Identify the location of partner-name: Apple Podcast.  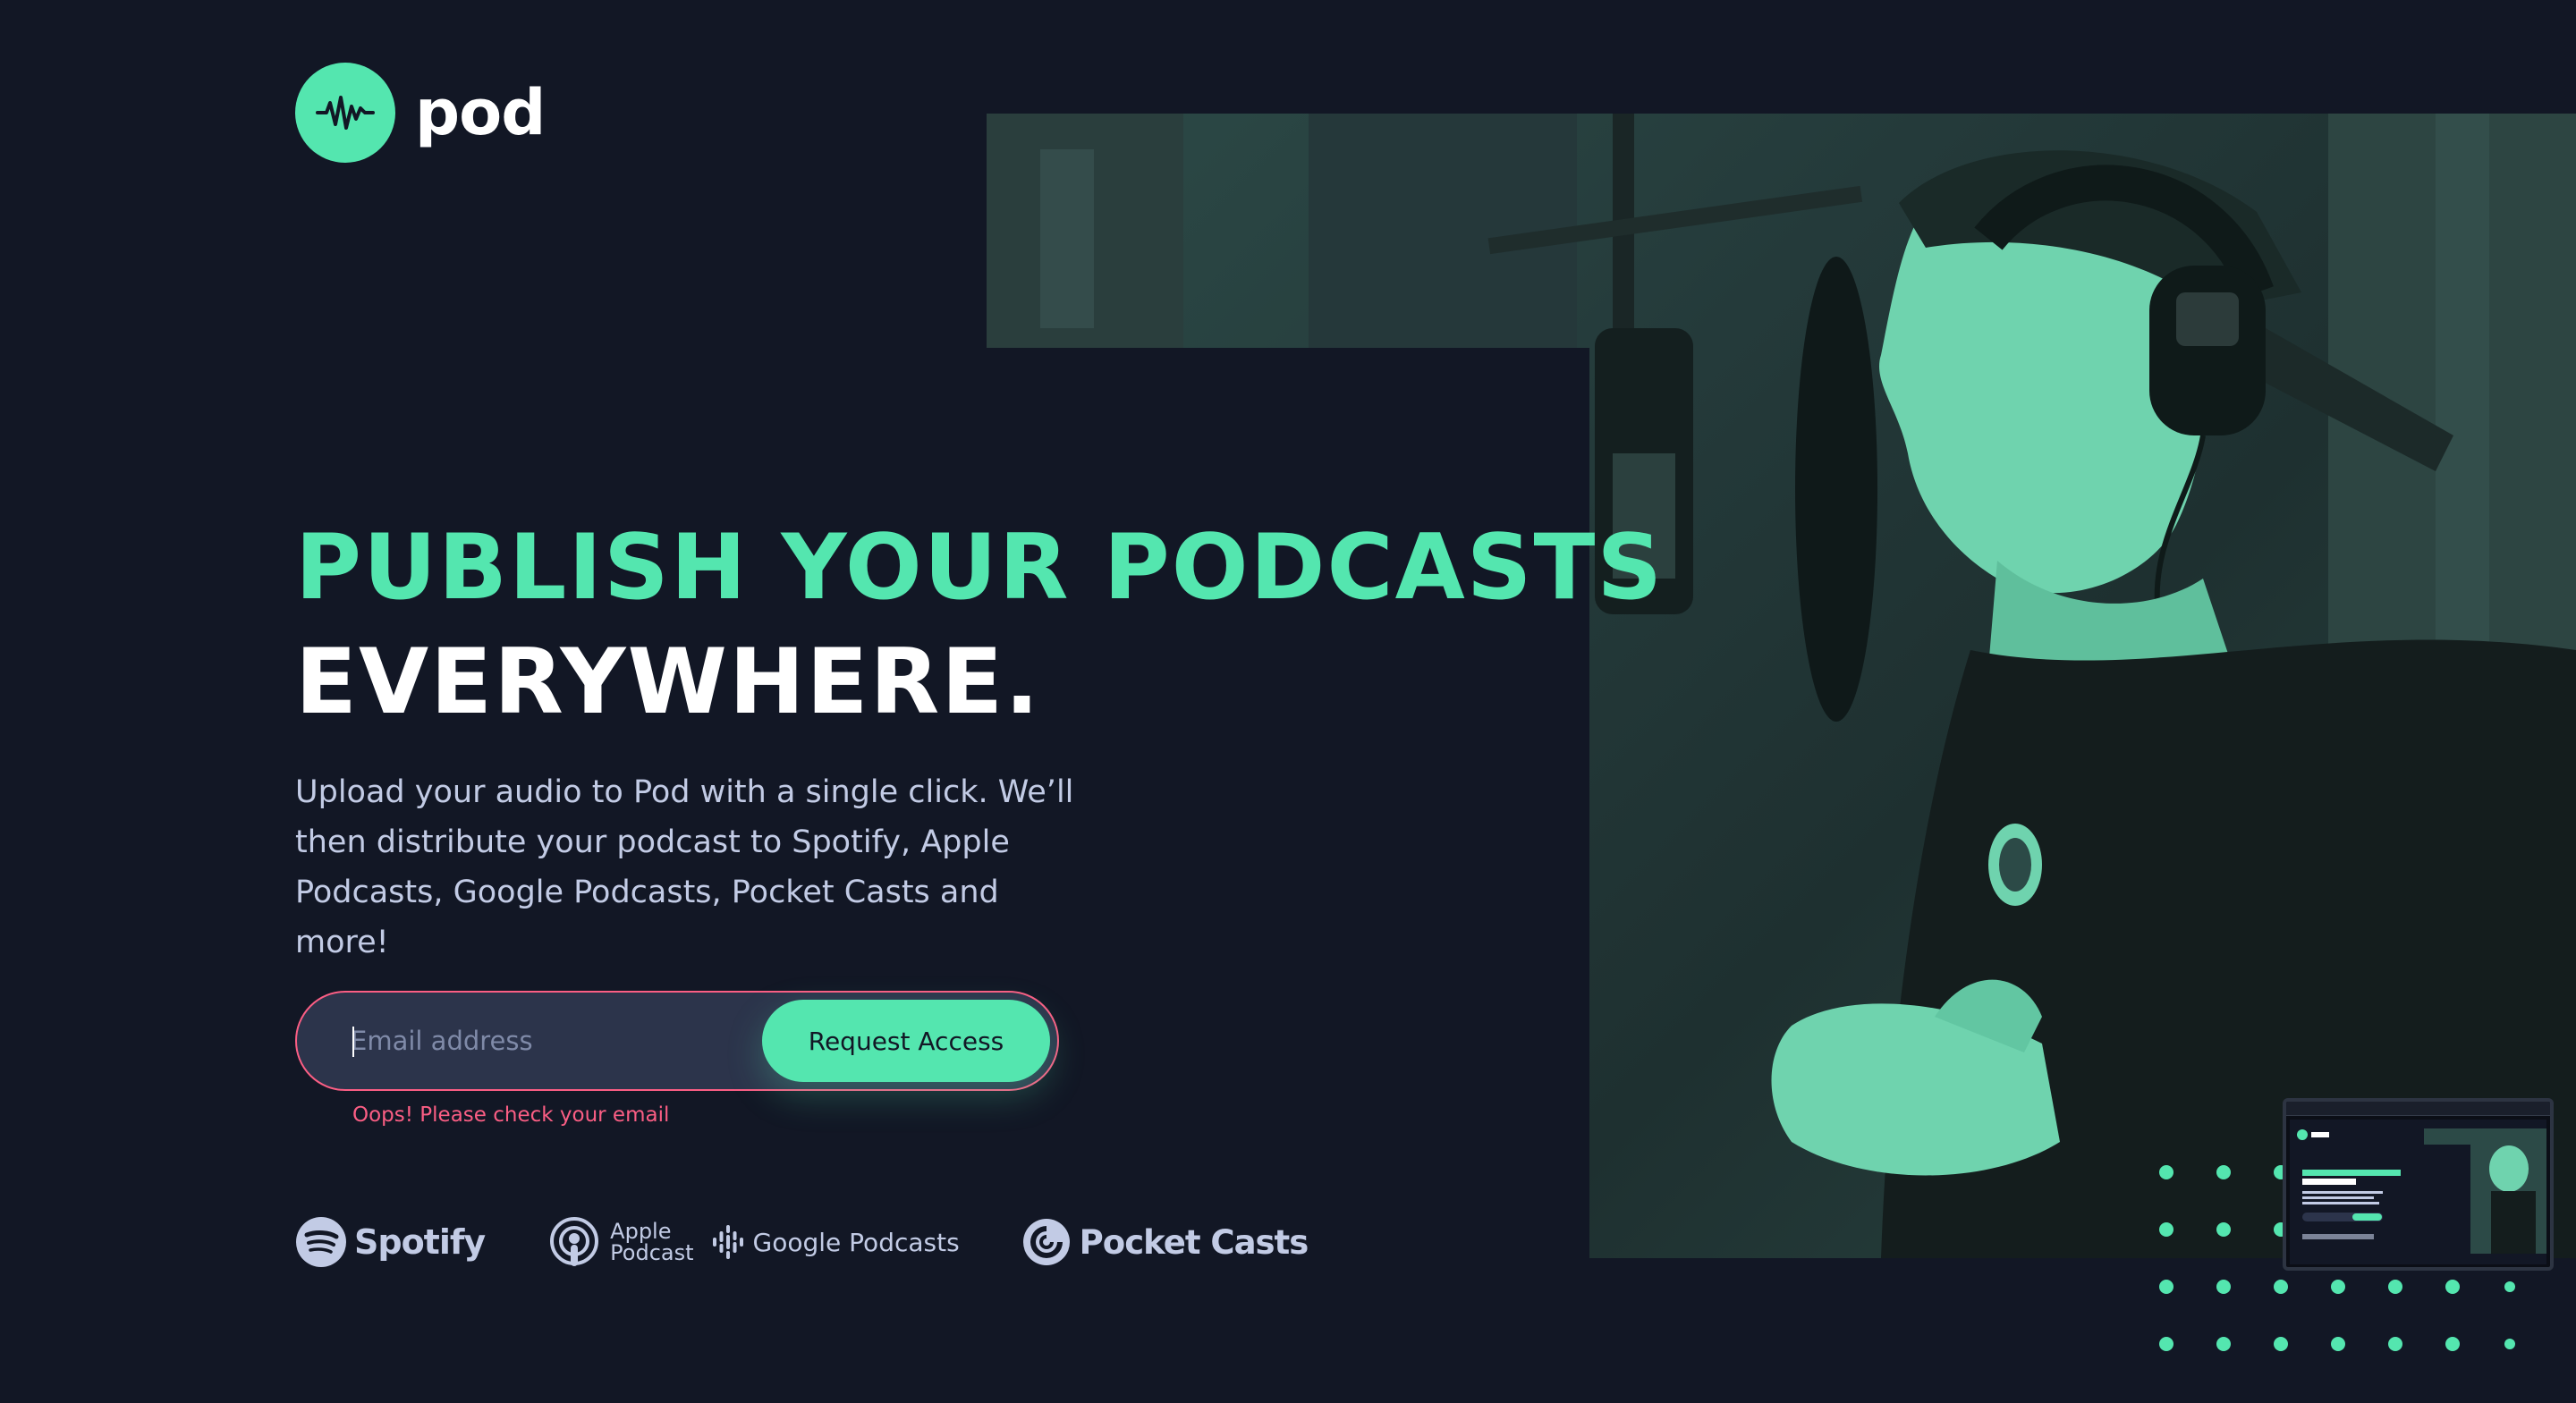
(651, 1242).